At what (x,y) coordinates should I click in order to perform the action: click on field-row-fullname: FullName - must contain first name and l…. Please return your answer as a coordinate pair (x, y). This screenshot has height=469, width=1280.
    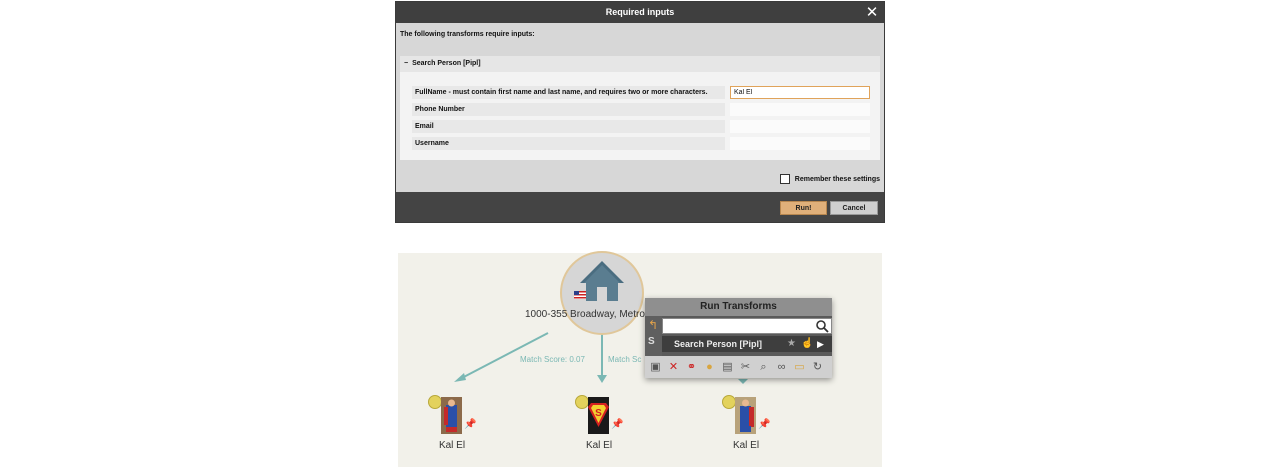
    Looking at the image, I should click on (641, 92).